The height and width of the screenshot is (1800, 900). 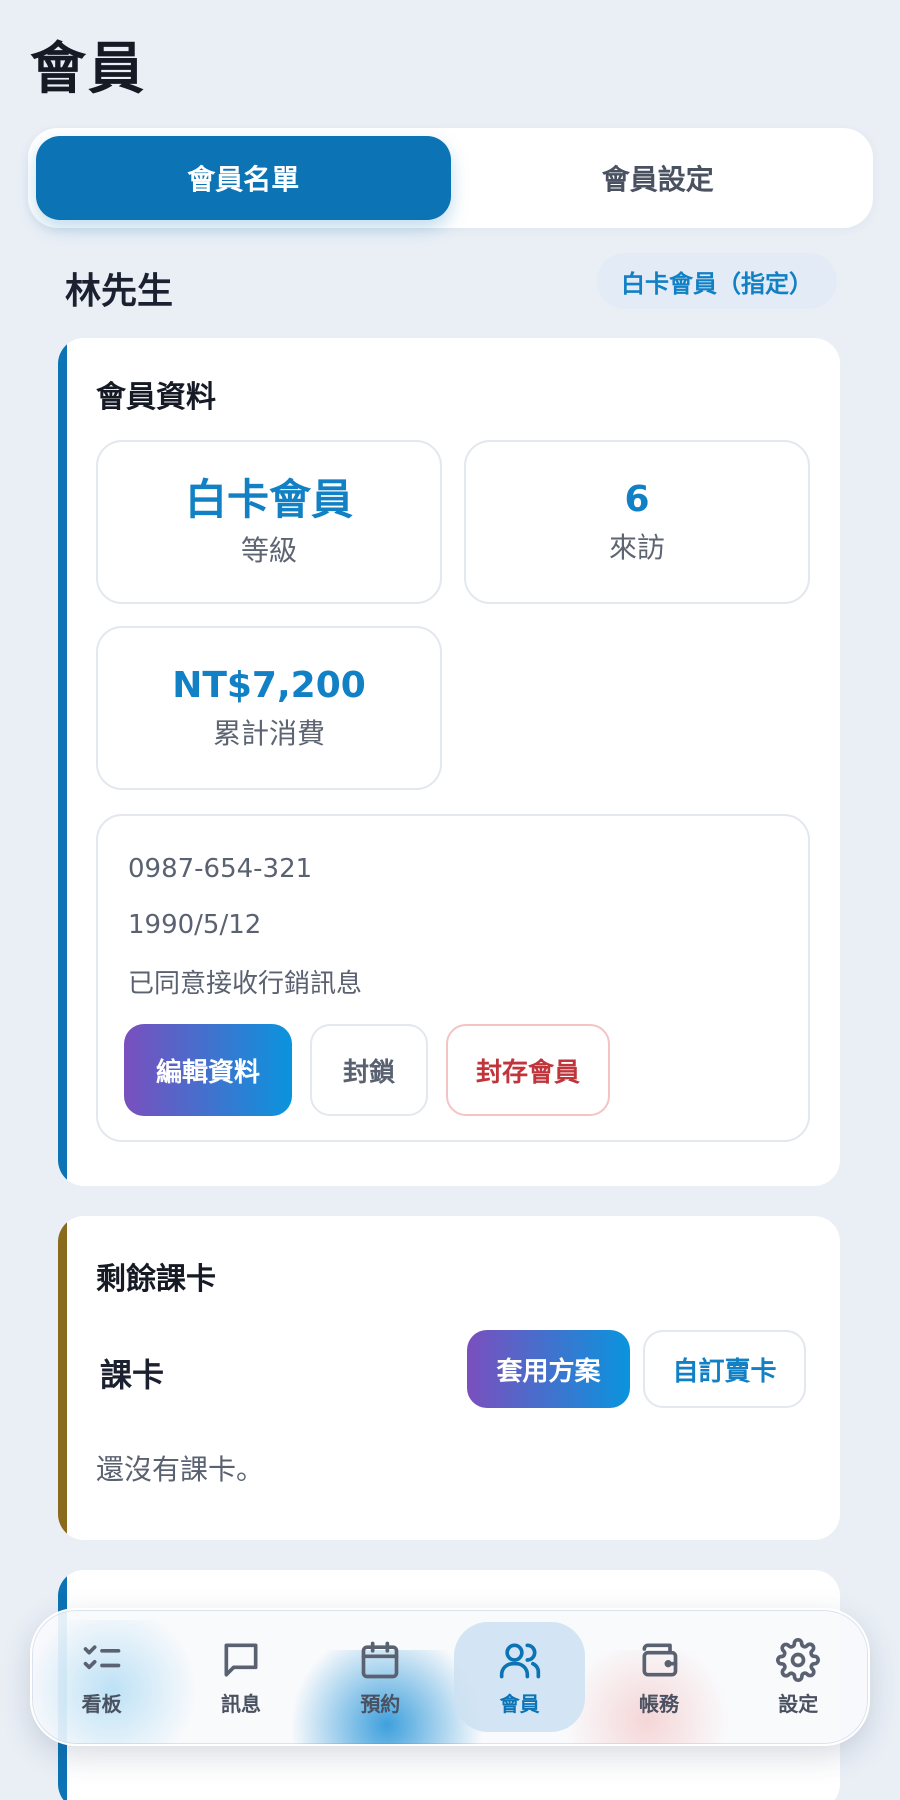 What do you see at coordinates (101, 1703) in the screenshot?
I see `nav-label-dashboard: 看板` at bounding box center [101, 1703].